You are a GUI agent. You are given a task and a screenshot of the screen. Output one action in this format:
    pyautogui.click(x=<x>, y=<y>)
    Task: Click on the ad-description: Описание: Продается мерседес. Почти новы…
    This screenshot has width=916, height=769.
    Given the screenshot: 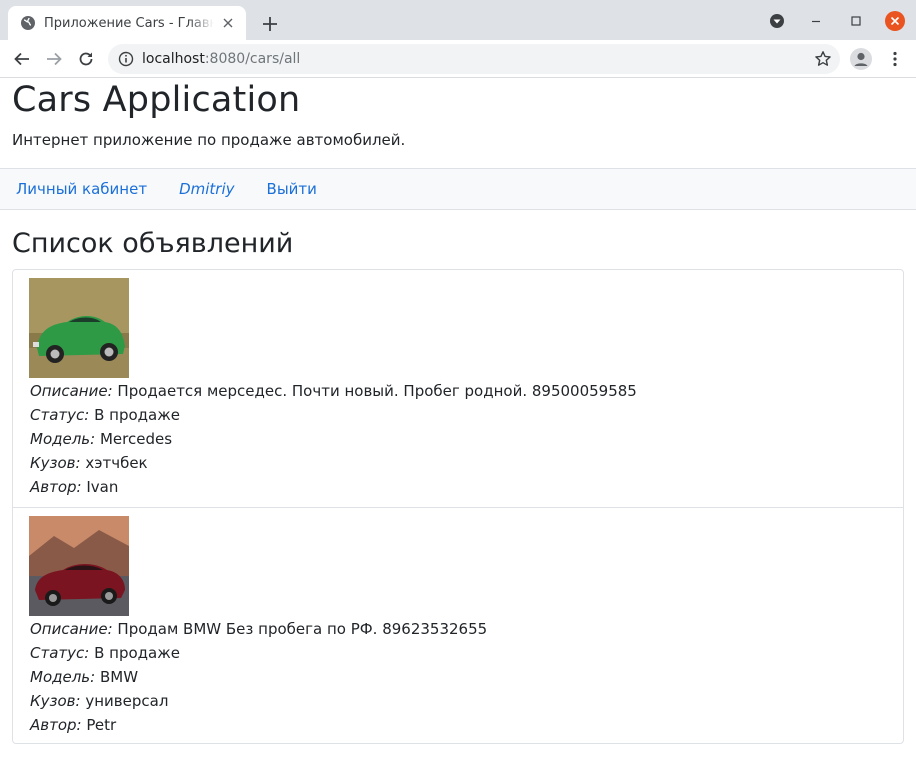 What is the action you would take?
    pyautogui.click(x=333, y=391)
    